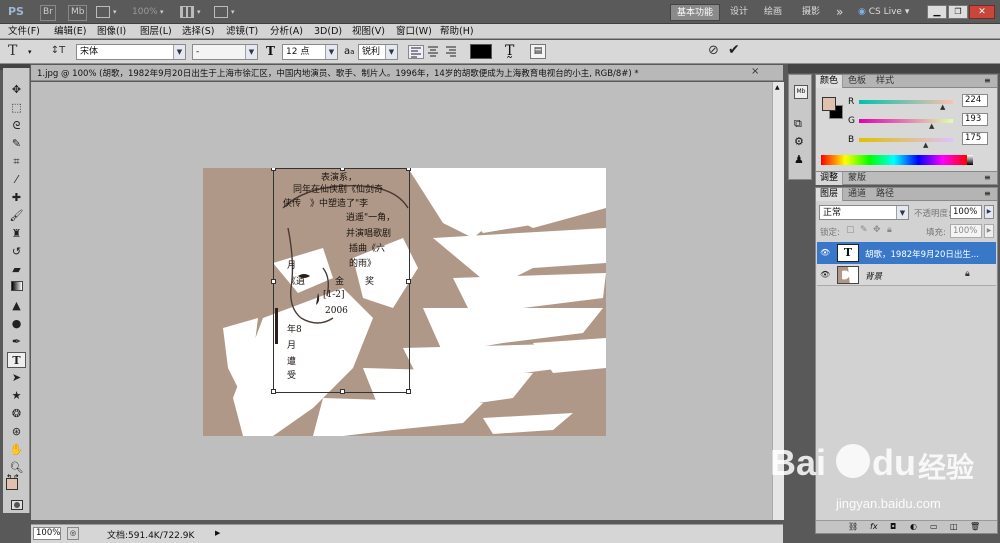  Describe the element at coordinates (434, 52) in the screenshot. I see `align-center-button` at that location.